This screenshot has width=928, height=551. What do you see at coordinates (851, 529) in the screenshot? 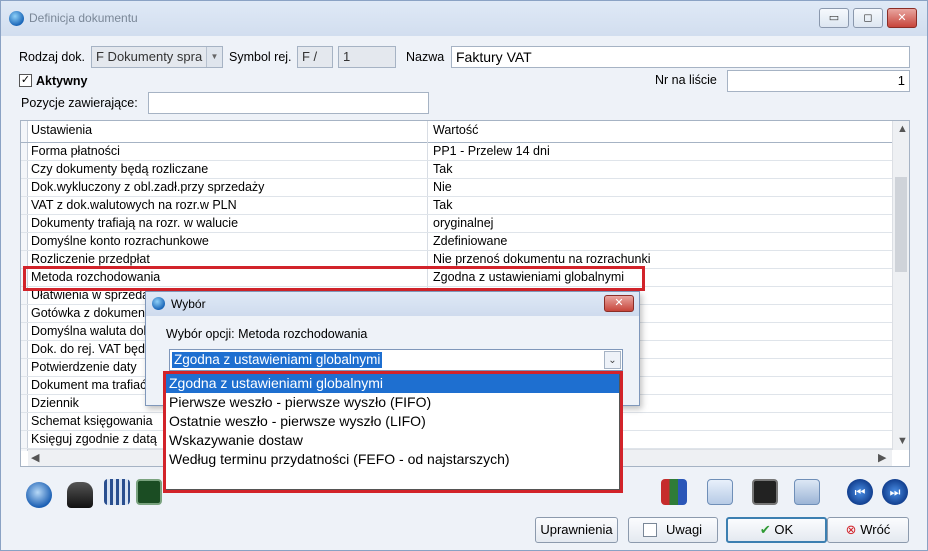
I see `cancel-icon: ⊗` at bounding box center [851, 529].